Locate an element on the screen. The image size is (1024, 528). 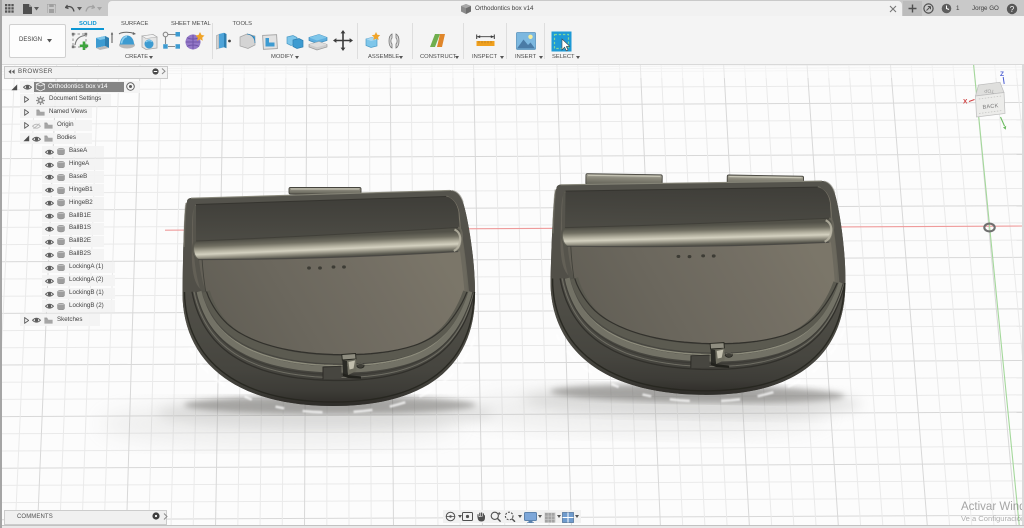
svg-text: Z is located at coordinates (1002, 74).